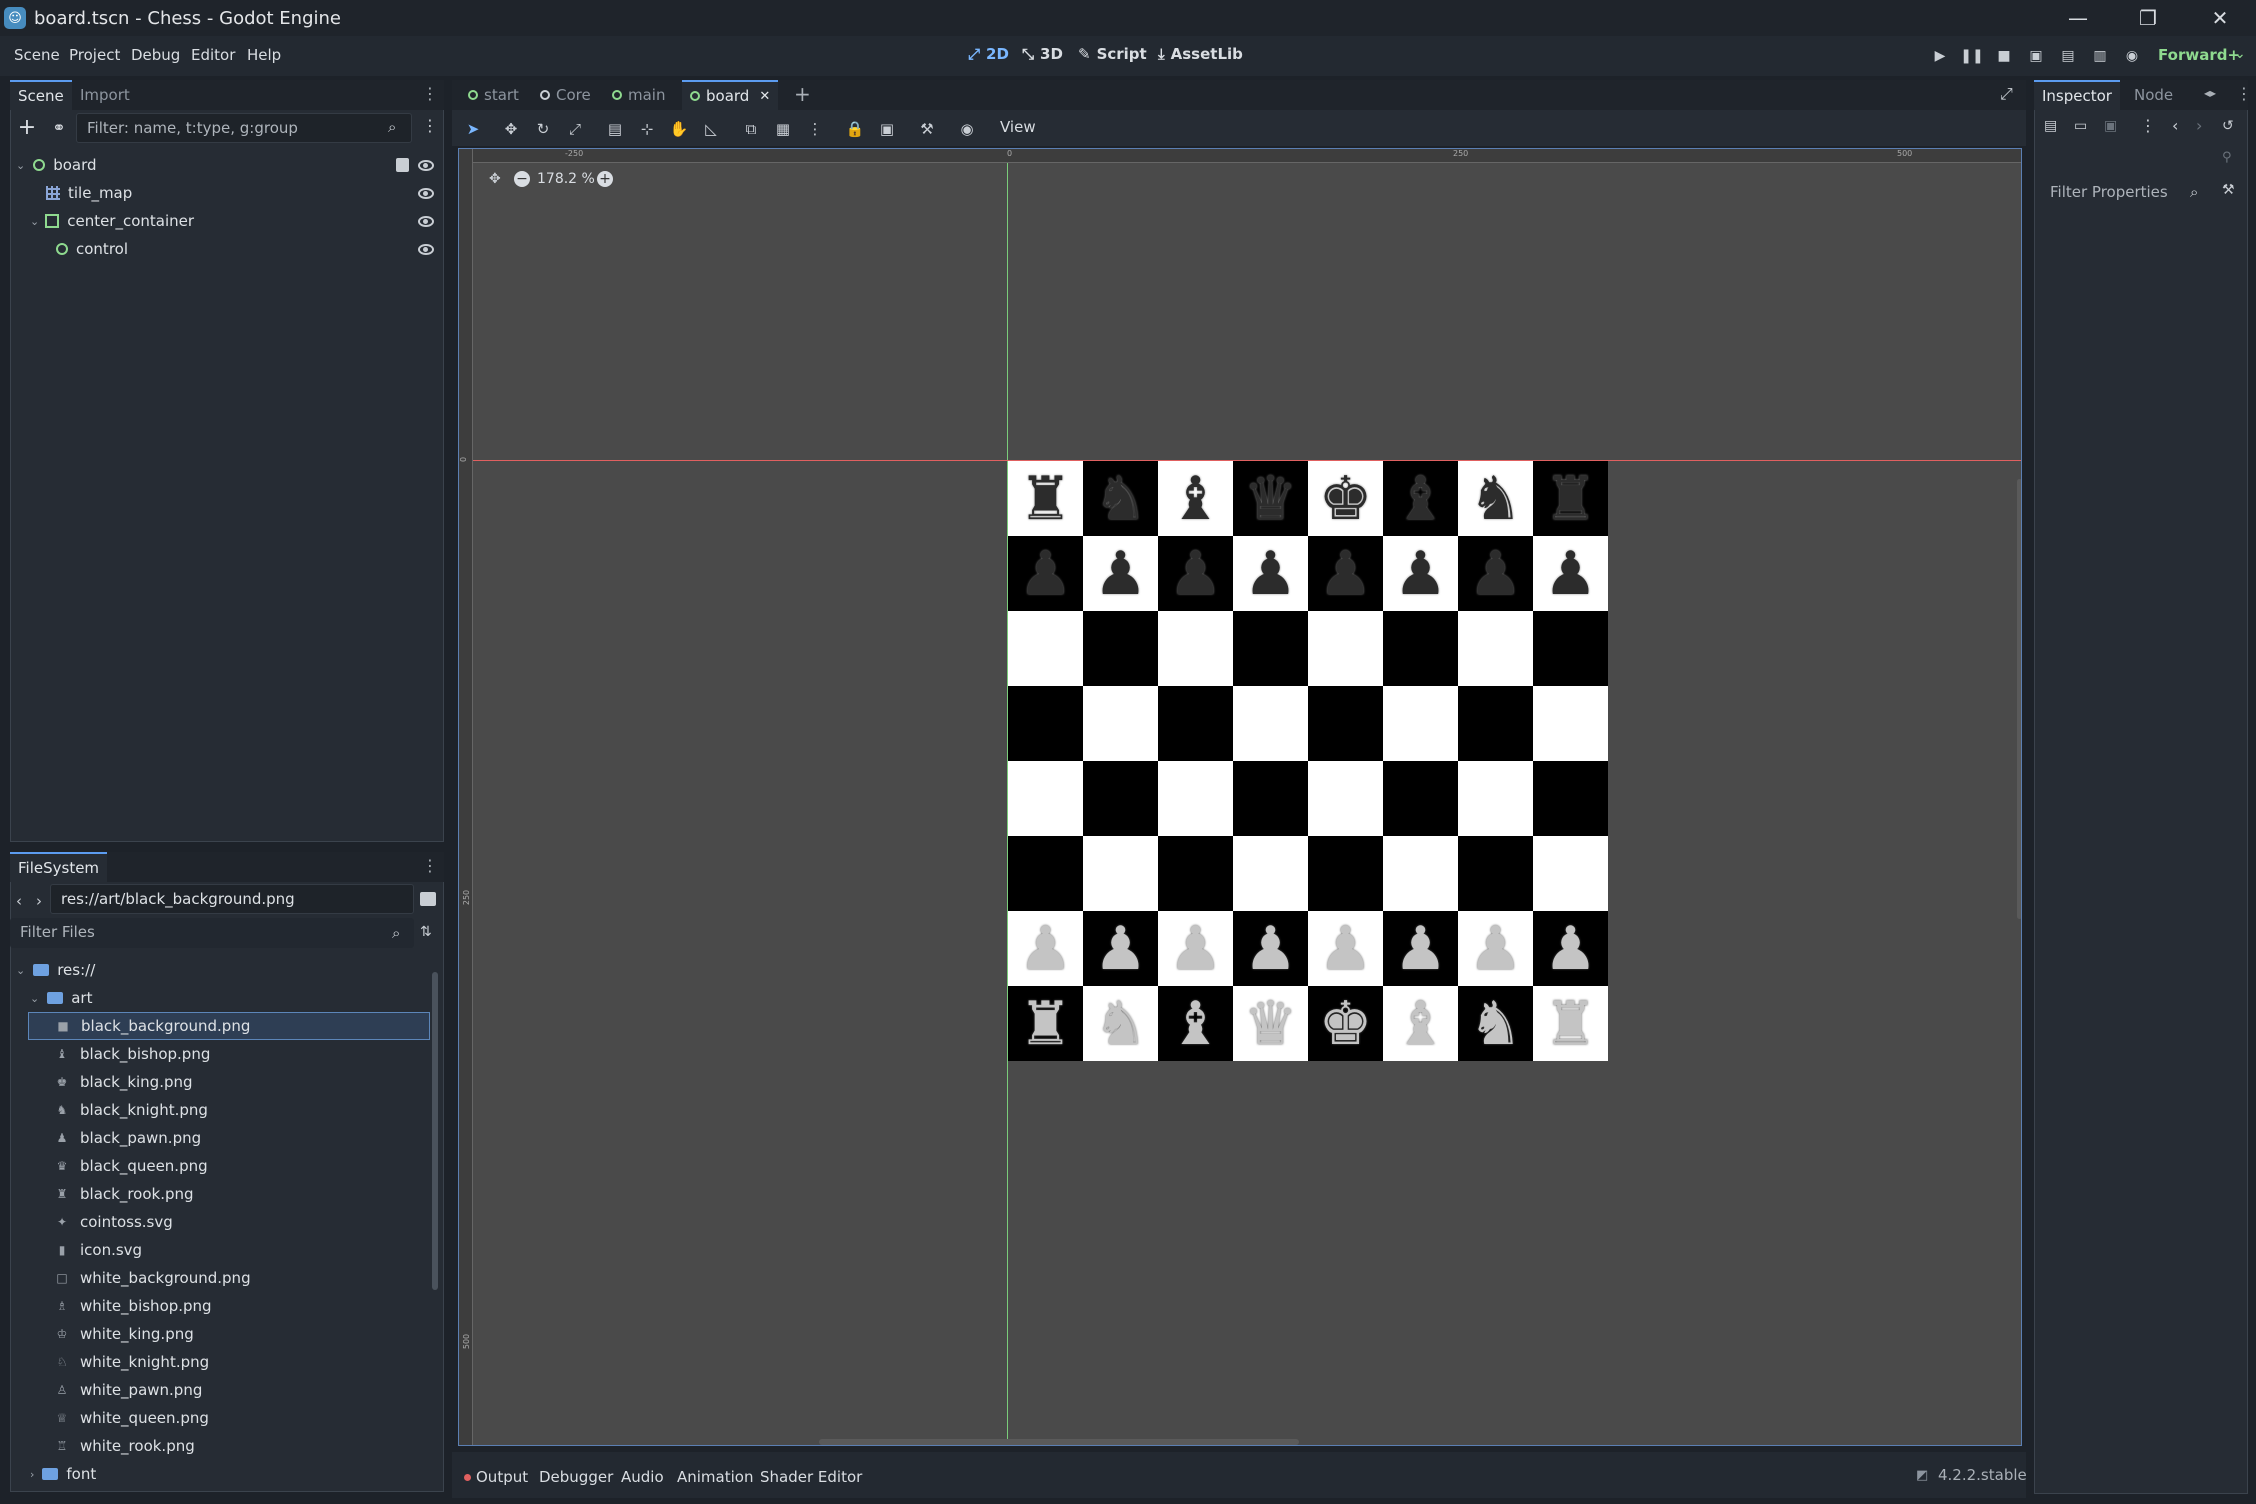 The width and height of the screenshot is (2256, 1504). I want to click on pivot-icon: ⊹, so click(647, 129).